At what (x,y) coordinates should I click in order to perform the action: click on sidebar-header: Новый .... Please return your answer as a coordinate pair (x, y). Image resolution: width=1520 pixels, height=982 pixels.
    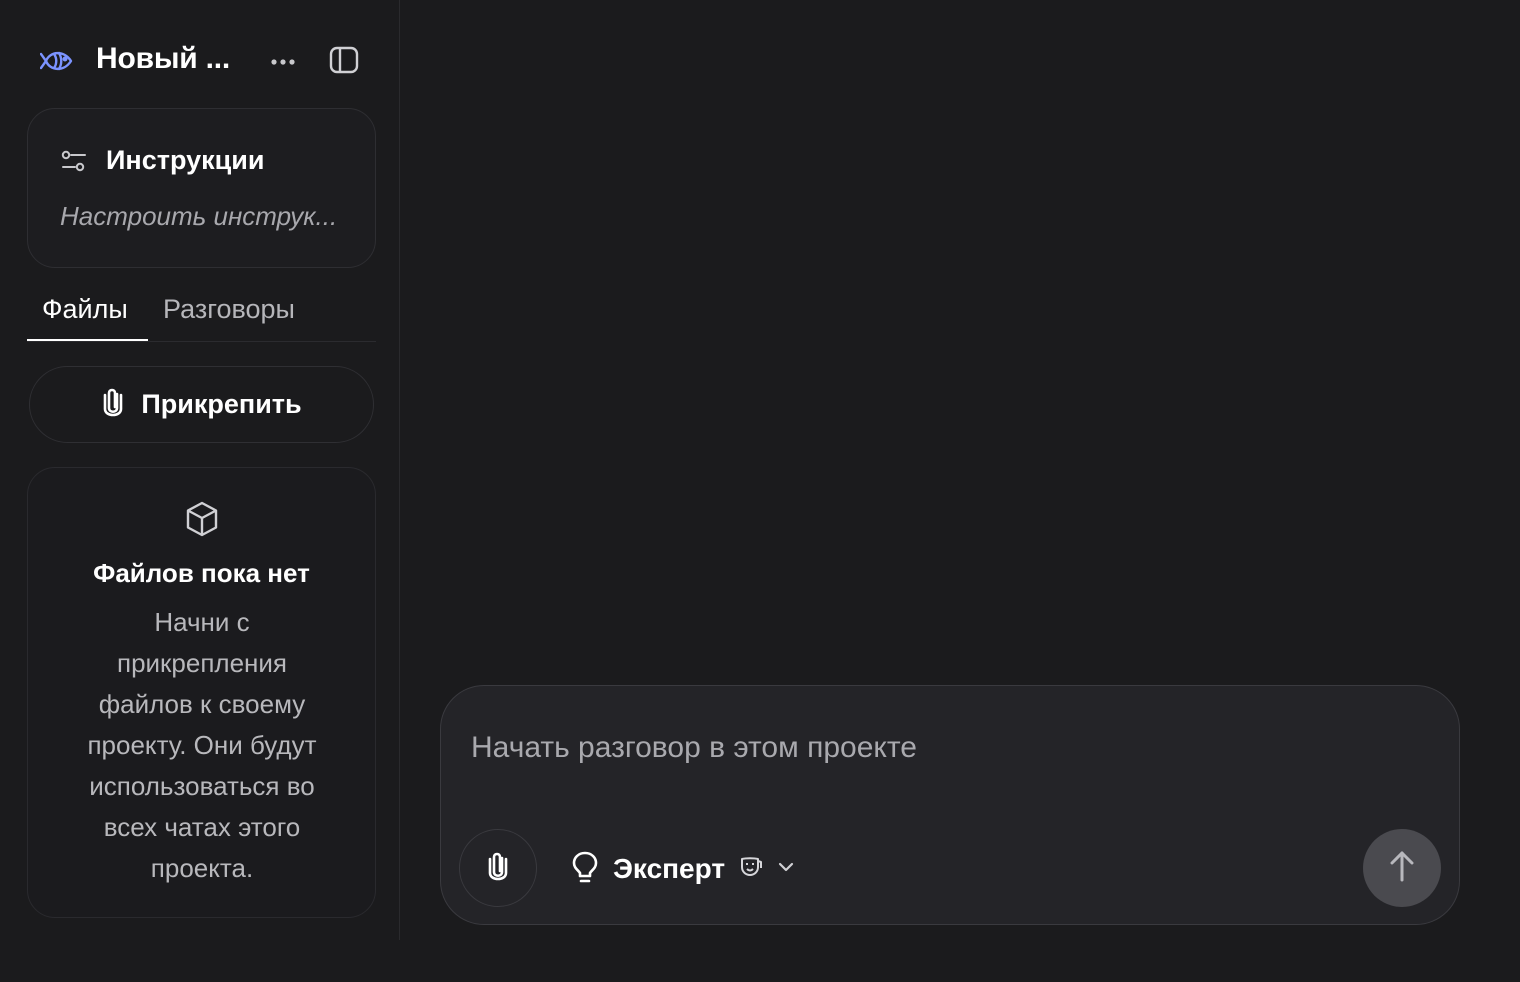
    Looking at the image, I should click on (200, 61).